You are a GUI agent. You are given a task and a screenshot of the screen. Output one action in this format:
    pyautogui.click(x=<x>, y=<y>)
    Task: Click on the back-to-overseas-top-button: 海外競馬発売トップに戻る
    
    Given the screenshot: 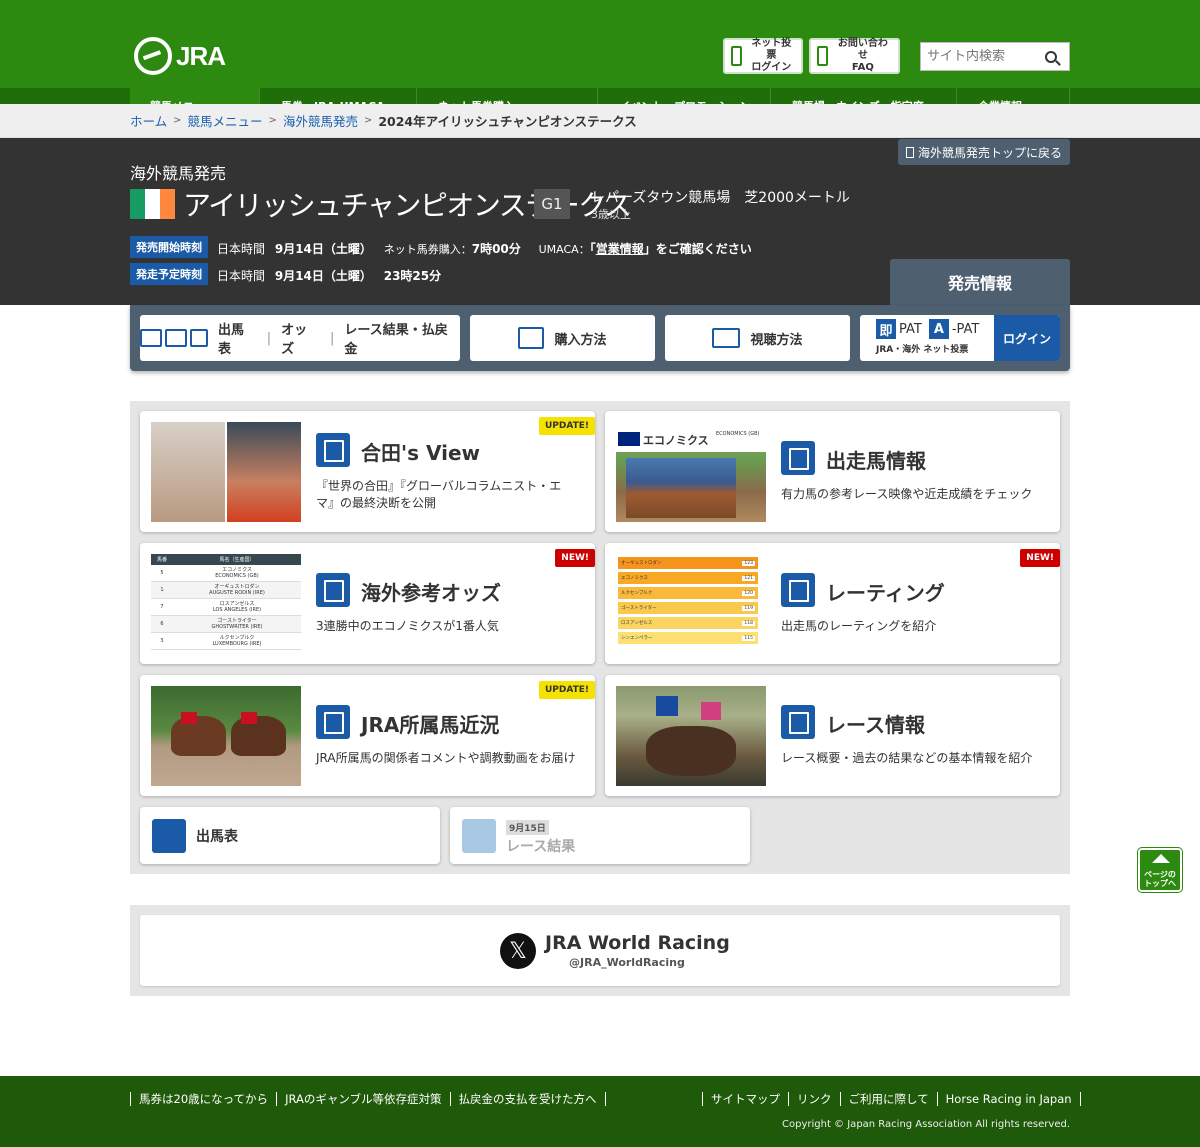 What is the action you would take?
    pyautogui.click(x=984, y=152)
    